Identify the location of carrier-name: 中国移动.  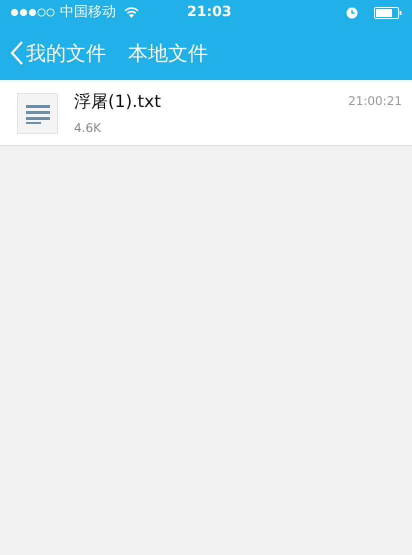
(88, 12).